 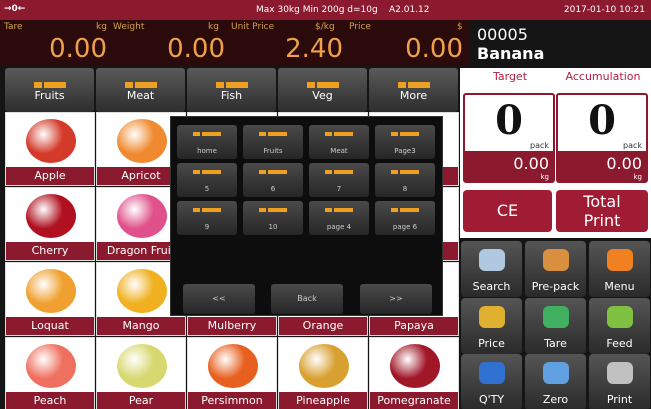 What do you see at coordinates (405, 227) in the screenshot?
I see `page-button-label: page 6` at bounding box center [405, 227].